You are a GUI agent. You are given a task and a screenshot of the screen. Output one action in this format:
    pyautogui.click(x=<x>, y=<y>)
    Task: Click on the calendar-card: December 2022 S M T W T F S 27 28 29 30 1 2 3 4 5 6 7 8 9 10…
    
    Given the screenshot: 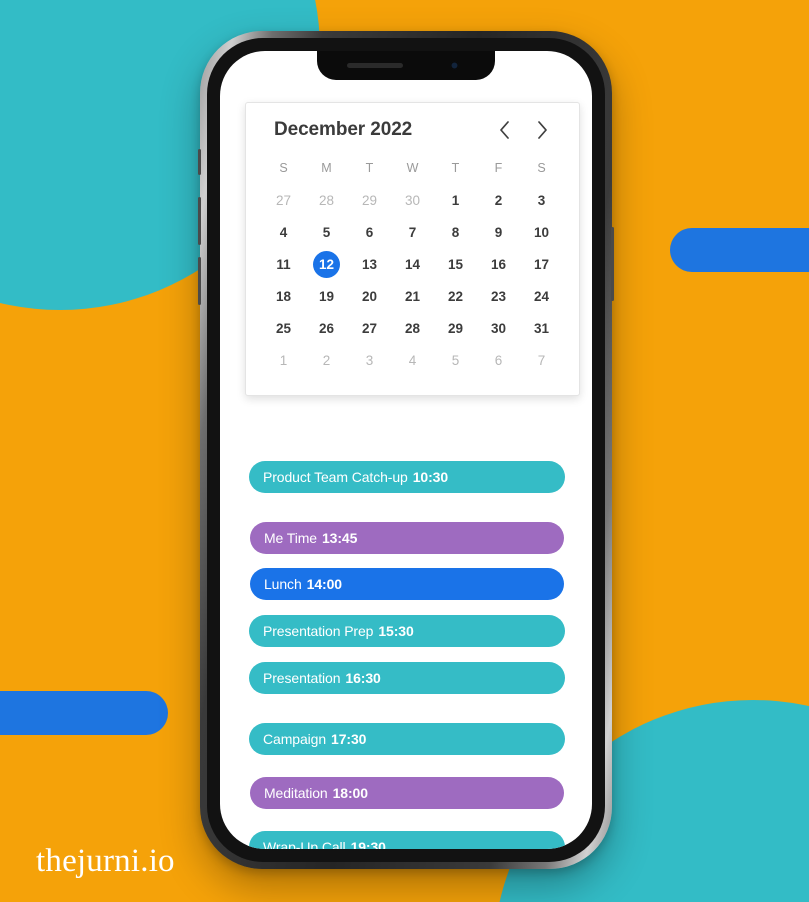 What is the action you would take?
    pyautogui.click(x=412, y=249)
    